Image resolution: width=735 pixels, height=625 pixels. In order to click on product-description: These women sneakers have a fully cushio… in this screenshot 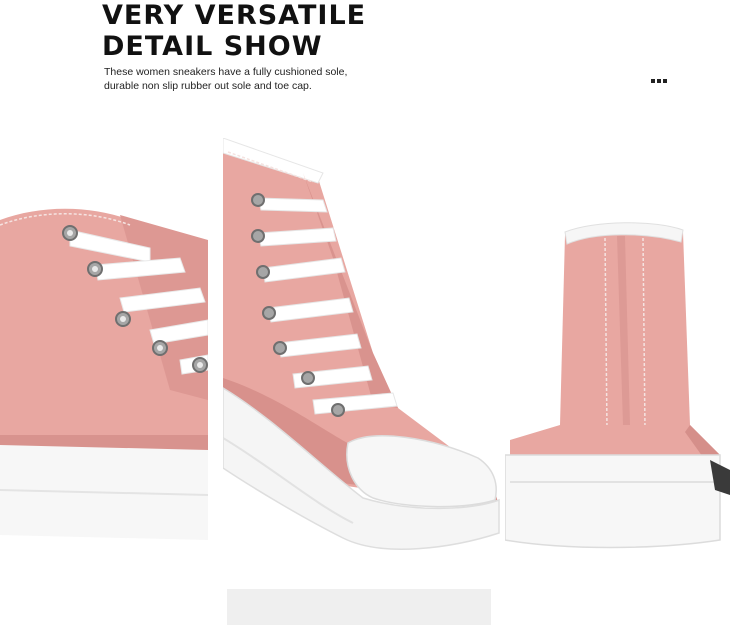, I will do `click(254, 79)`.